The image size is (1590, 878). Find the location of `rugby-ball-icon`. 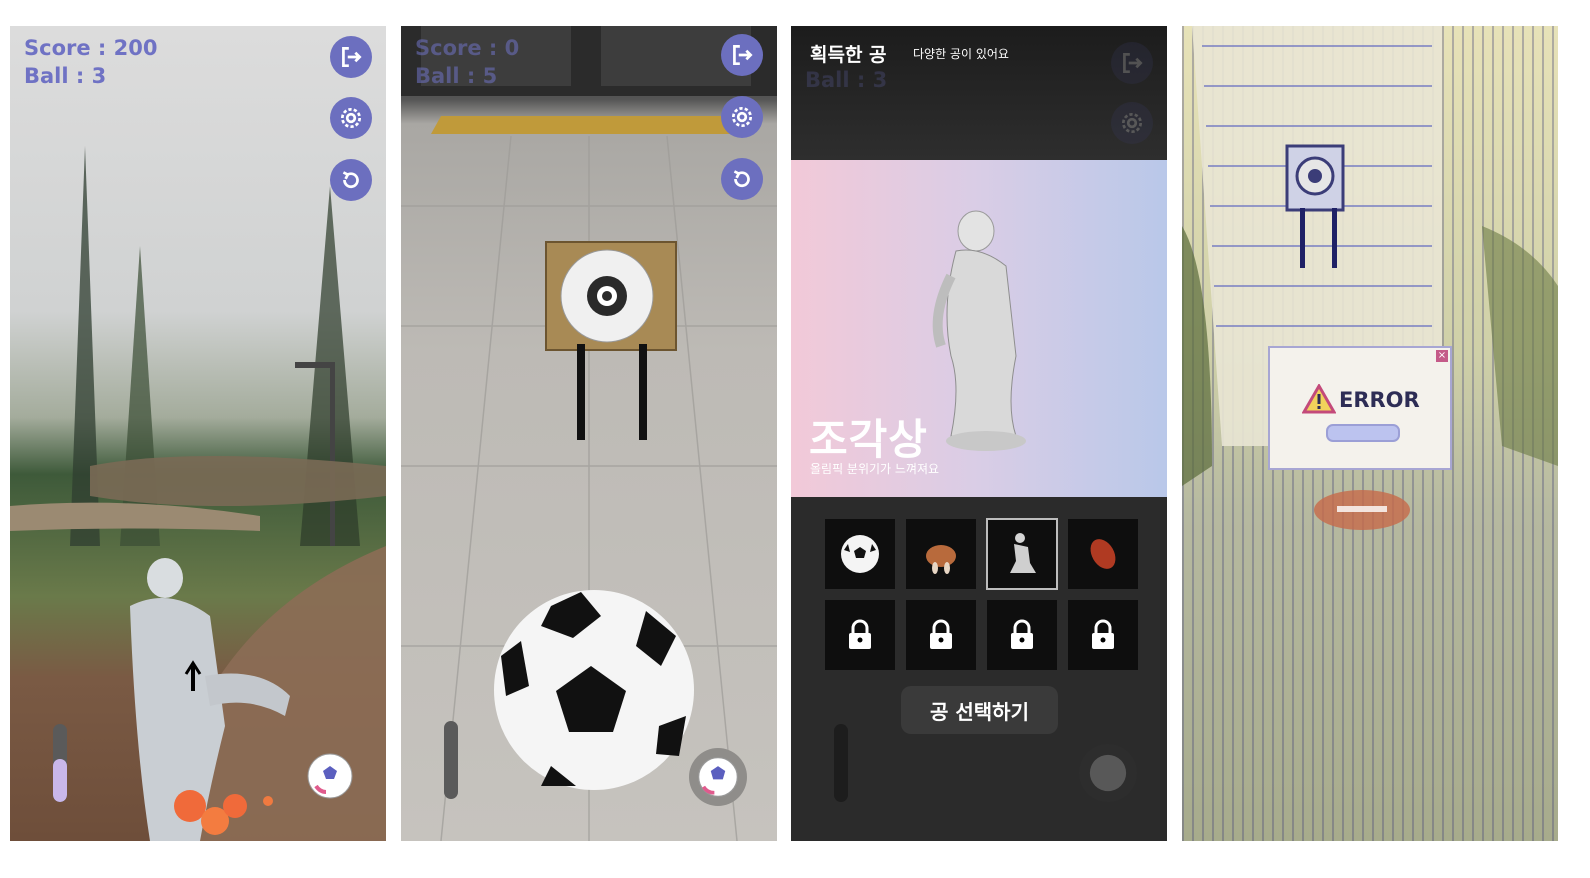

rugby-ball-icon is located at coordinates (1103, 554).